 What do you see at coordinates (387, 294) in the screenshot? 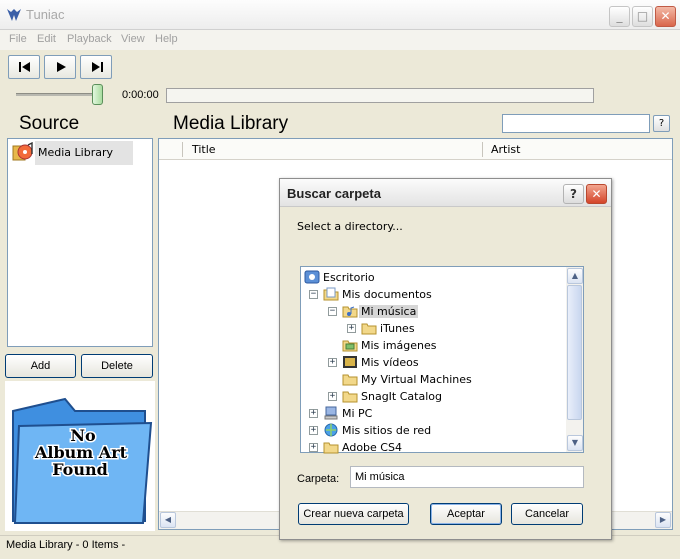
I see `tree-item-label: Mis documentos` at bounding box center [387, 294].